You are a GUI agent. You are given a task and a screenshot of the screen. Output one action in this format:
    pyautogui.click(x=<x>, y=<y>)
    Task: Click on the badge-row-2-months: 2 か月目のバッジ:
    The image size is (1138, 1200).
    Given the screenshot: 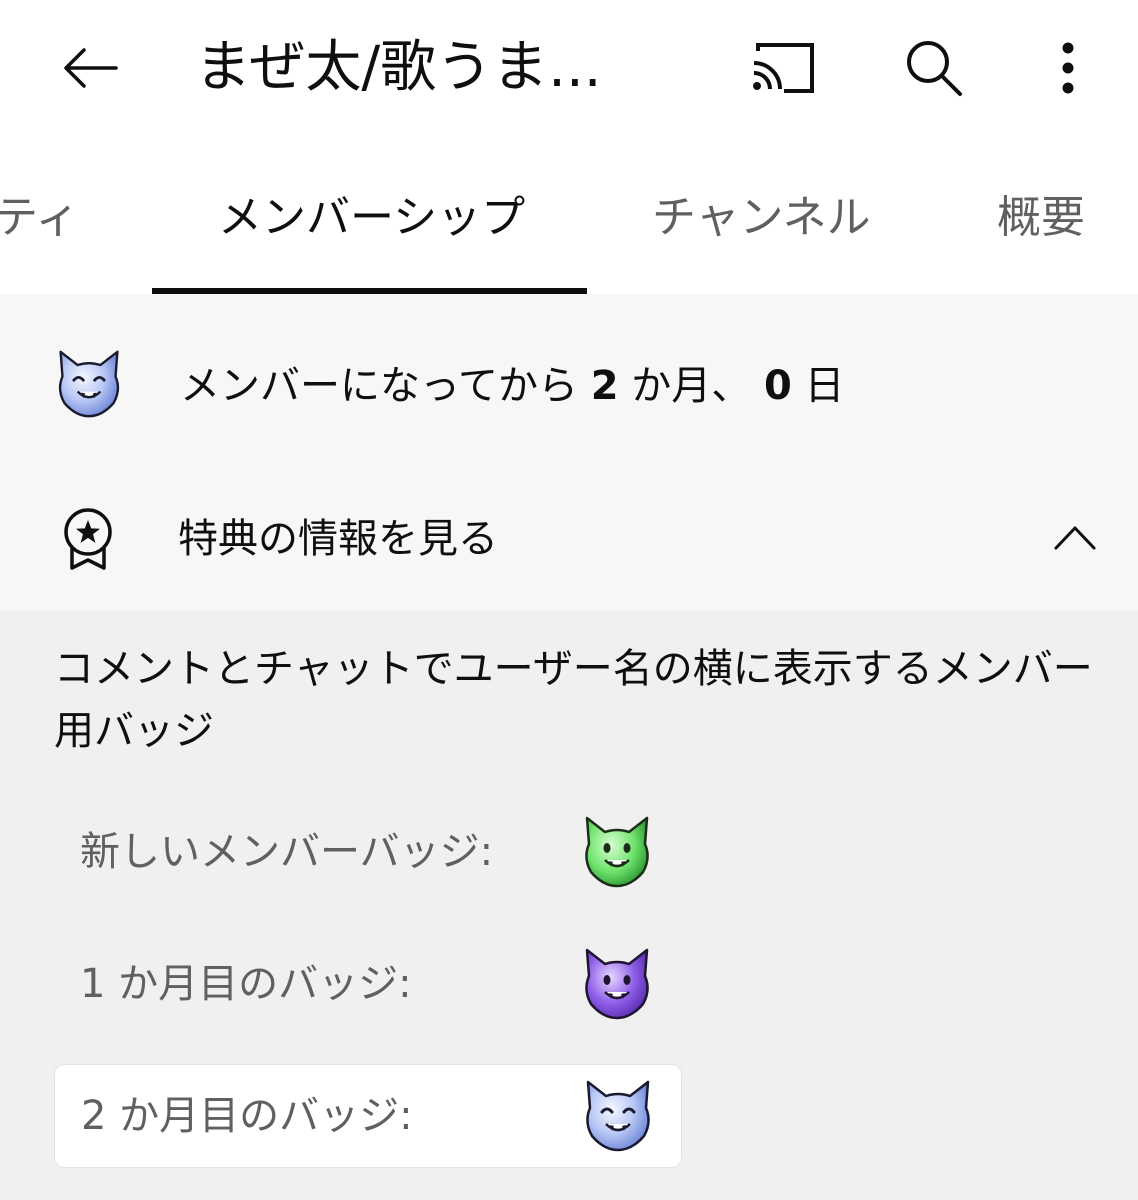 What is the action you would take?
    pyautogui.click(x=368, y=1116)
    